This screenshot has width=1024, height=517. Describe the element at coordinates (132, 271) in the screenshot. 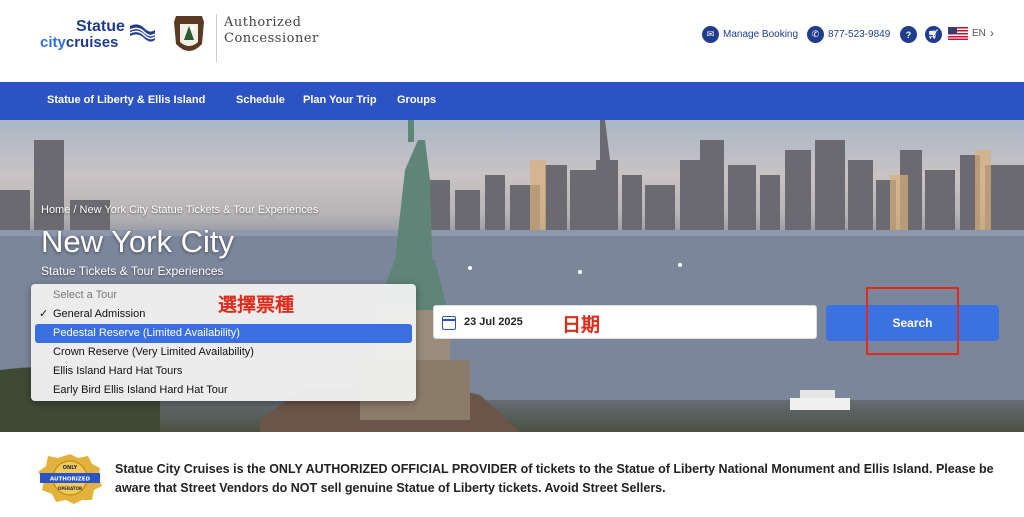

I see `page-subtitle: Statue Tickets & Tour Experiences` at that location.